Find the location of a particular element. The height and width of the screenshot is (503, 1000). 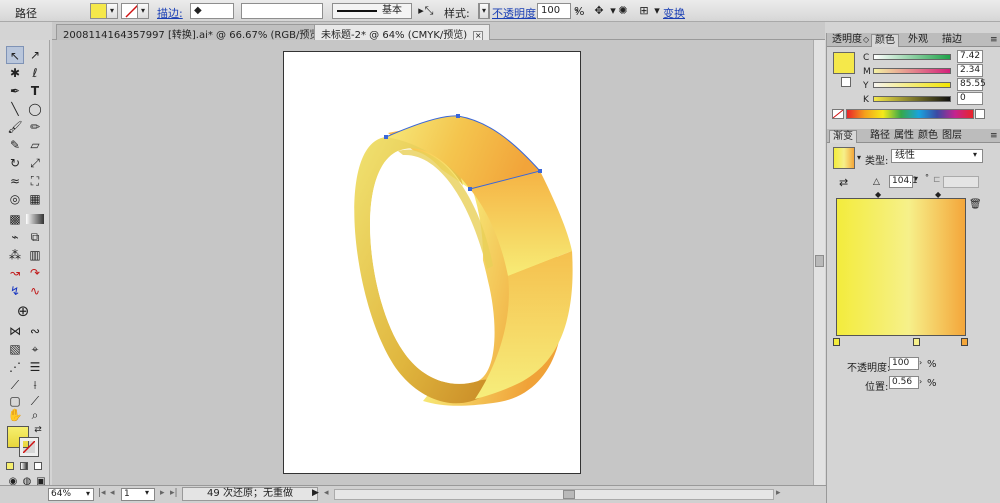

variable-width-field is located at coordinates (282, 11).